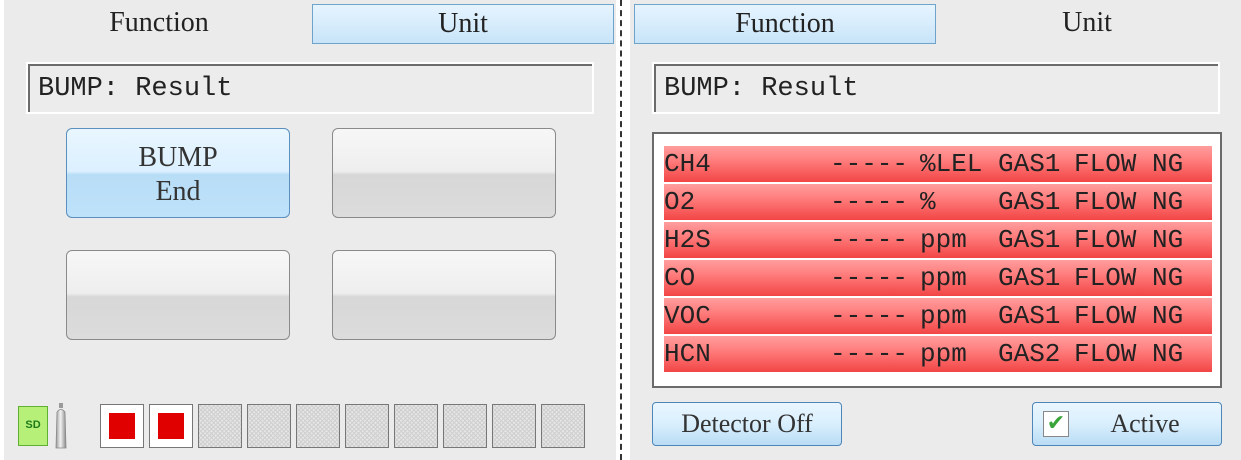 The image size is (1241, 460). I want to click on gas-name: O2, so click(680, 202).